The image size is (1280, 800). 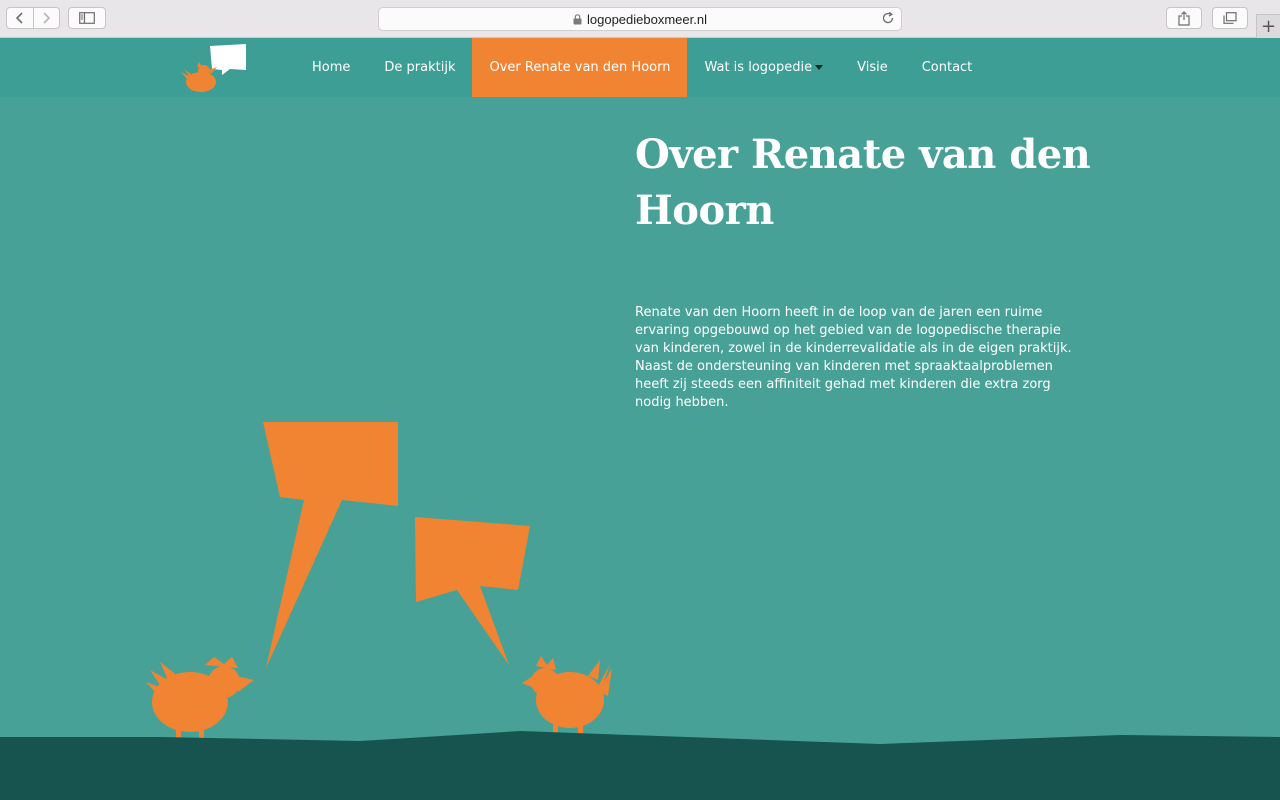 I want to click on menu-item-label: De praktijk, so click(x=420, y=67).